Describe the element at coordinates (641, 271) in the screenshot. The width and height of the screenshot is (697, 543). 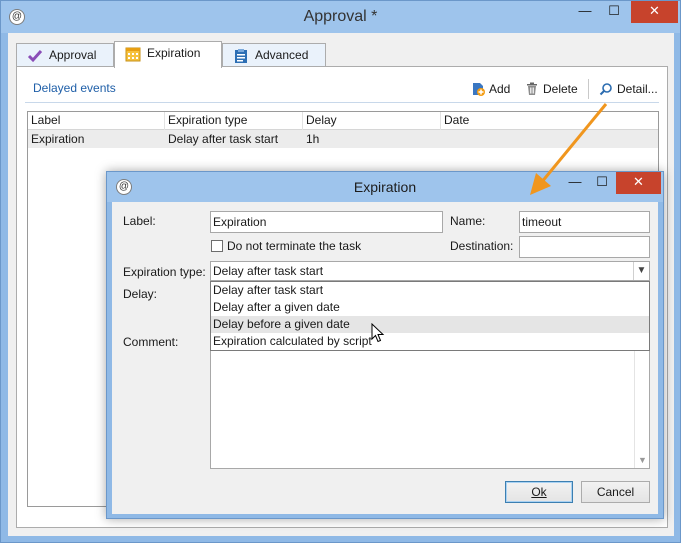
I see `chevron-down-icon: ▼` at that location.